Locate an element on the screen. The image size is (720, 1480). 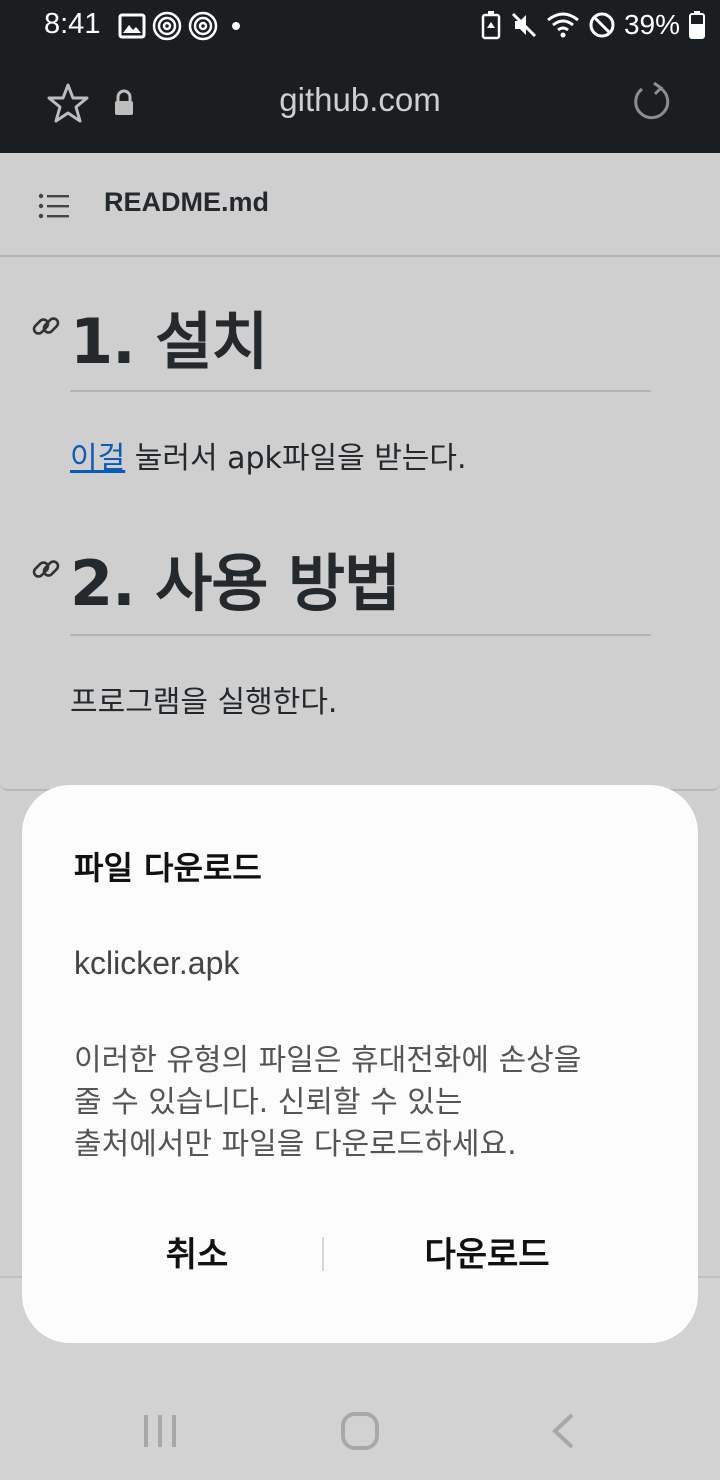
usage-paragraph: 프로그램을 실행한다. is located at coordinates (204, 702).